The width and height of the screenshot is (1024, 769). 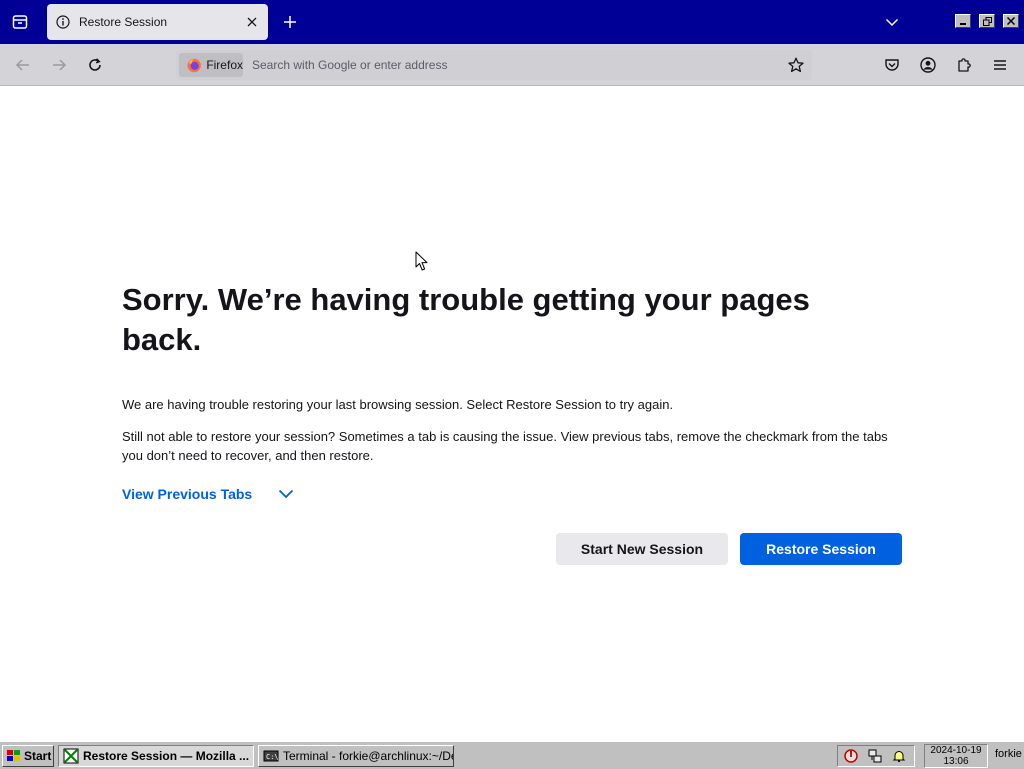 What do you see at coordinates (224, 65) in the screenshot?
I see `identity-label: Firefox` at bounding box center [224, 65].